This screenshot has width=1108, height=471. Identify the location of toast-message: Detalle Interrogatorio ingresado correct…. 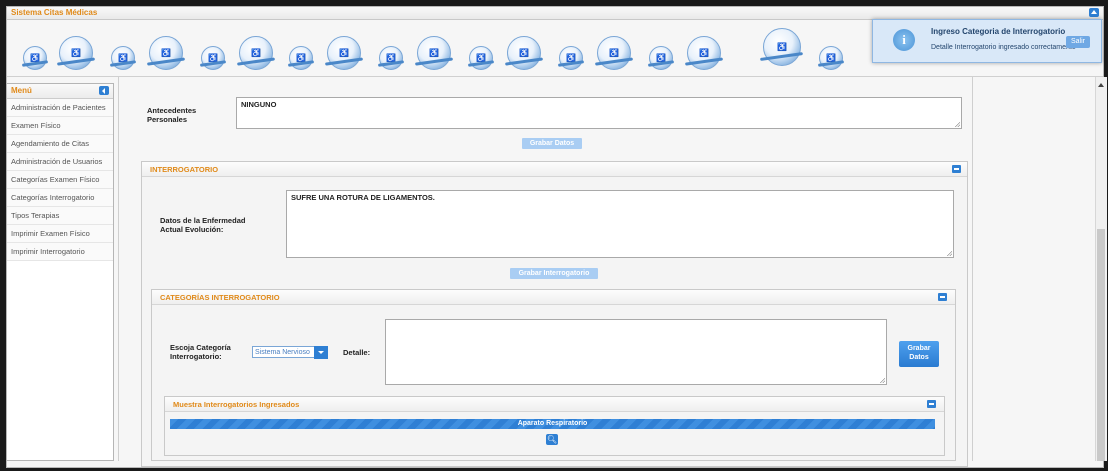
(1003, 47).